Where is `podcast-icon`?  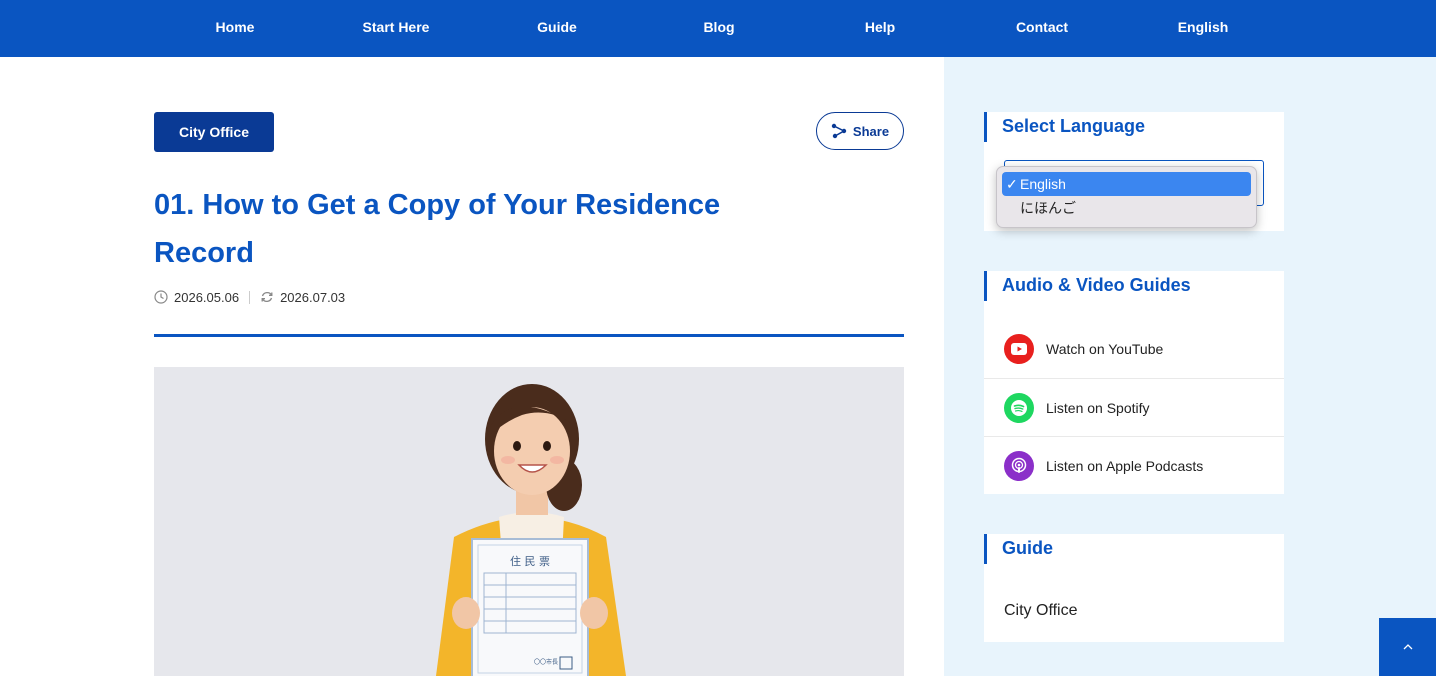 podcast-icon is located at coordinates (1019, 465).